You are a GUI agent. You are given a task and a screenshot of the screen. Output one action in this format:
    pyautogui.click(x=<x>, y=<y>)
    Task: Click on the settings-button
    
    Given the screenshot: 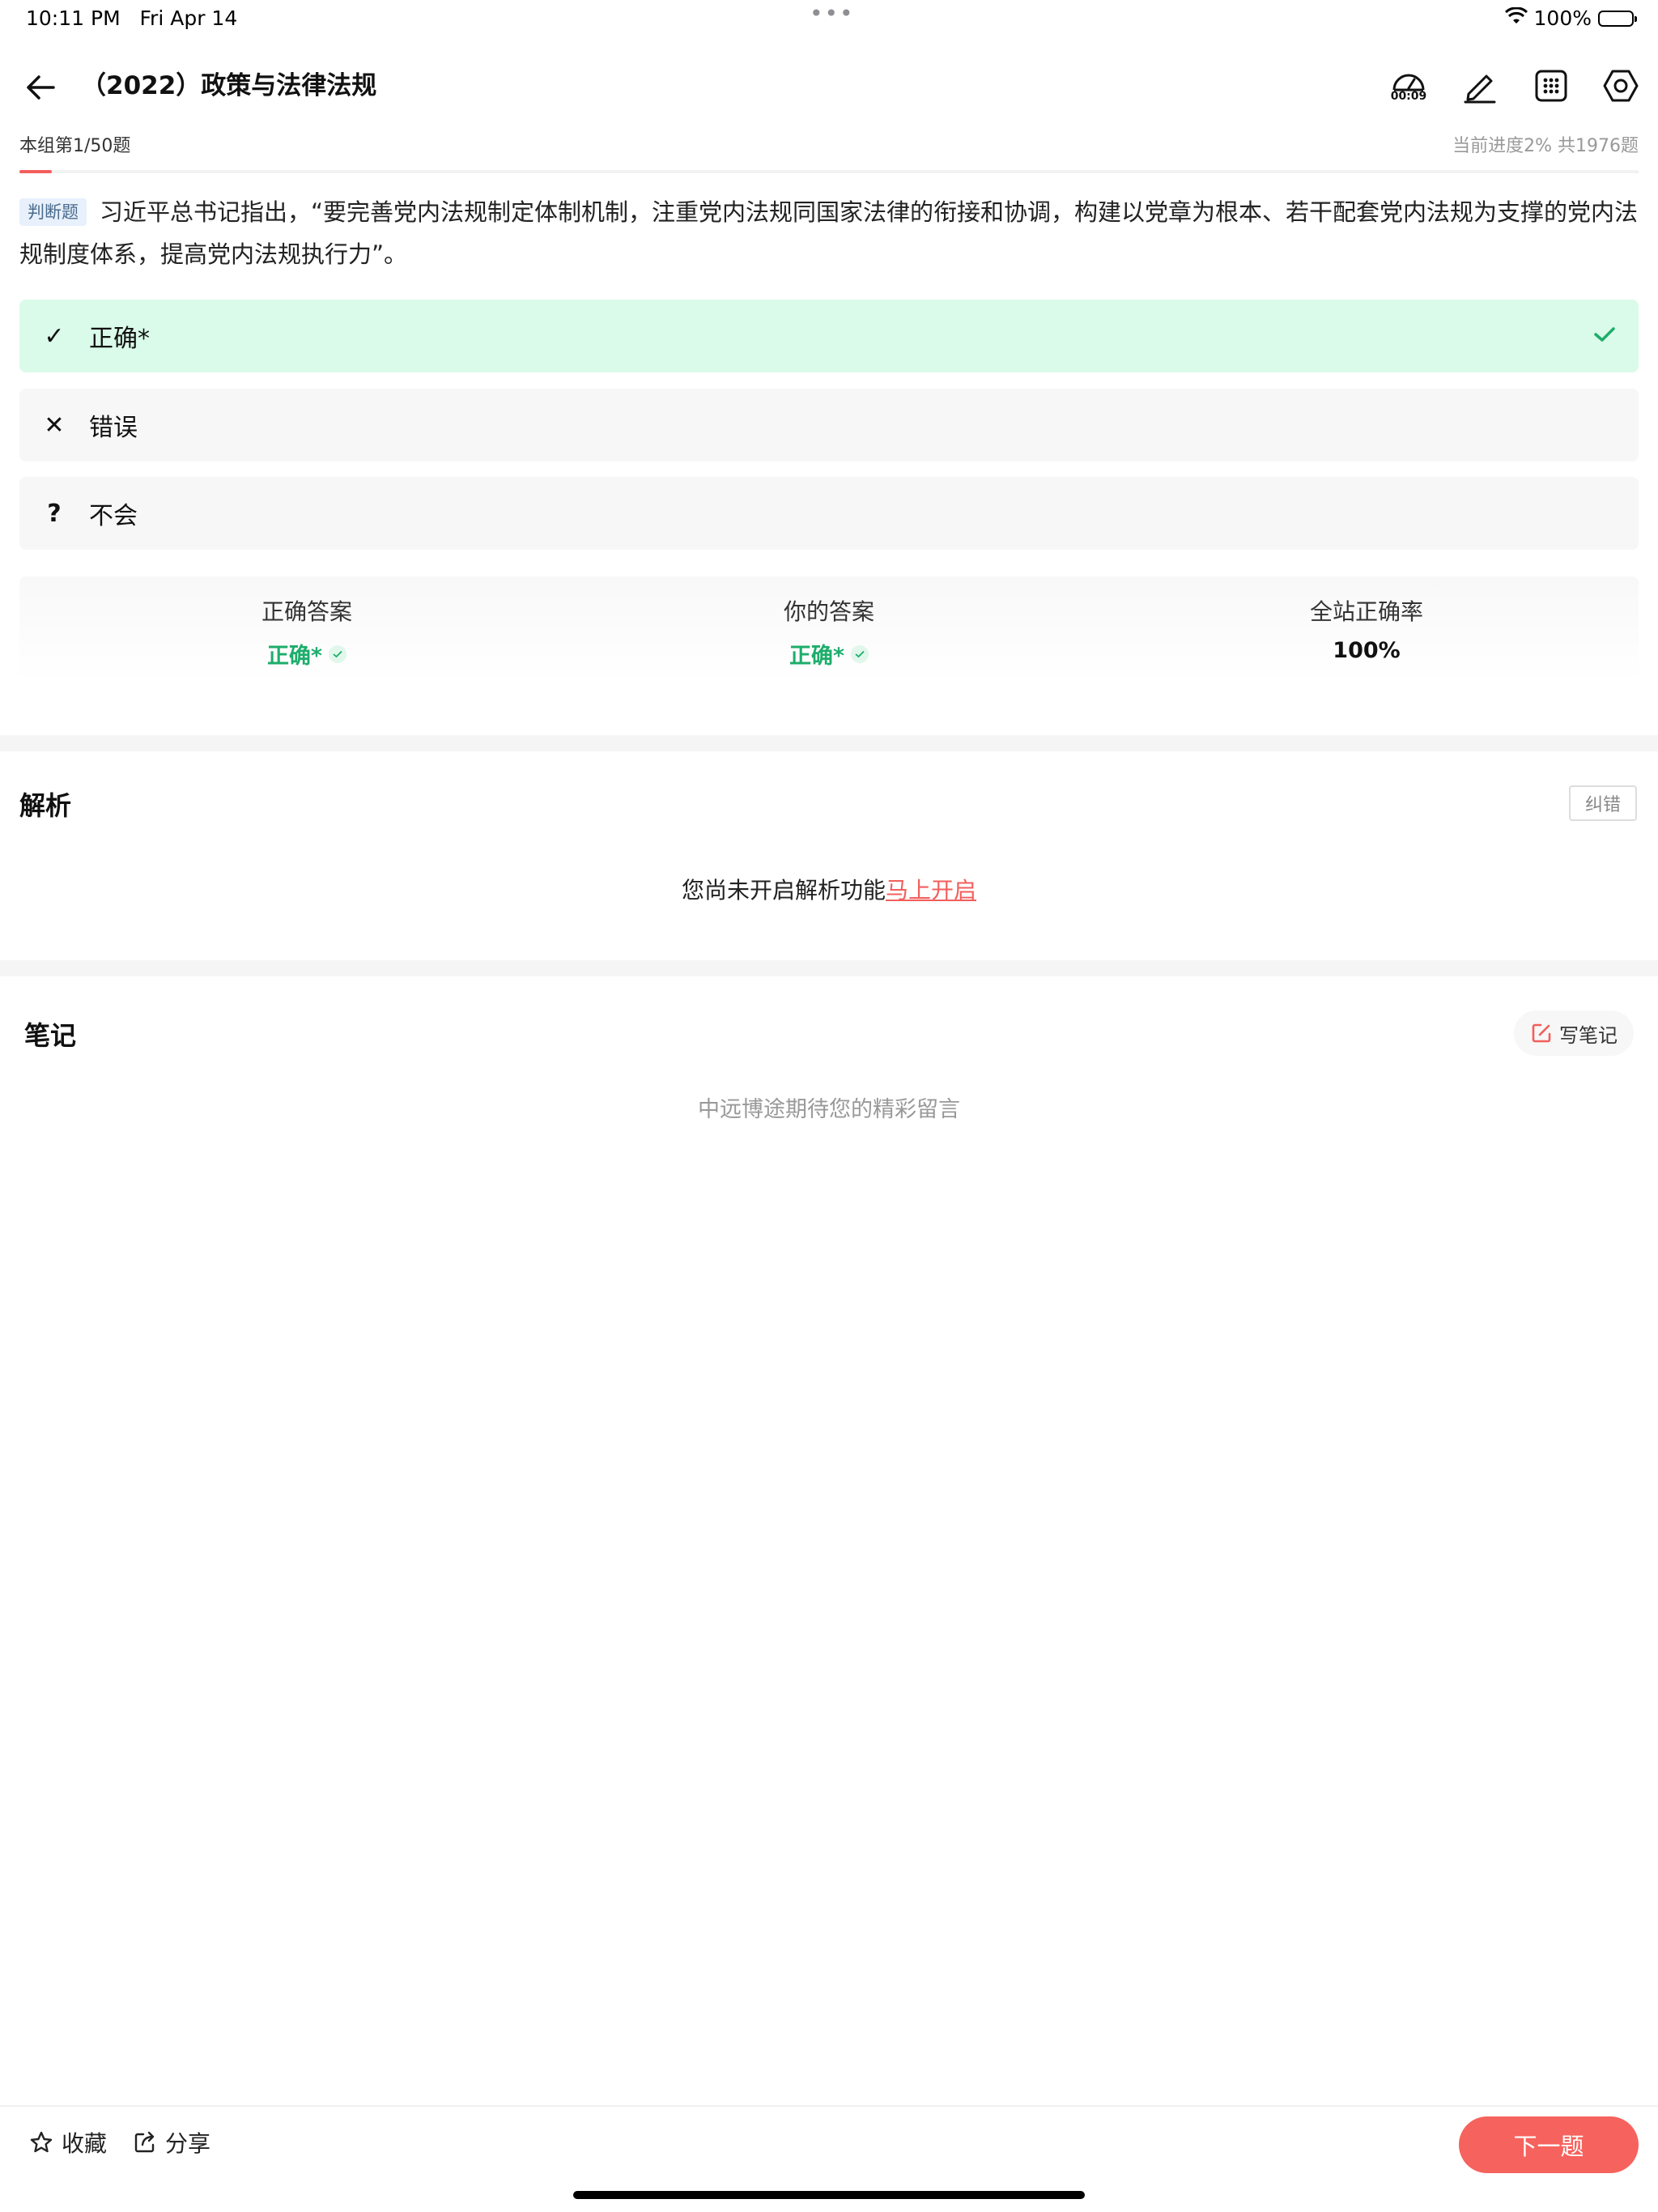 What is the action you would take?
    pyautogui.click(x=1620, y=86)
    